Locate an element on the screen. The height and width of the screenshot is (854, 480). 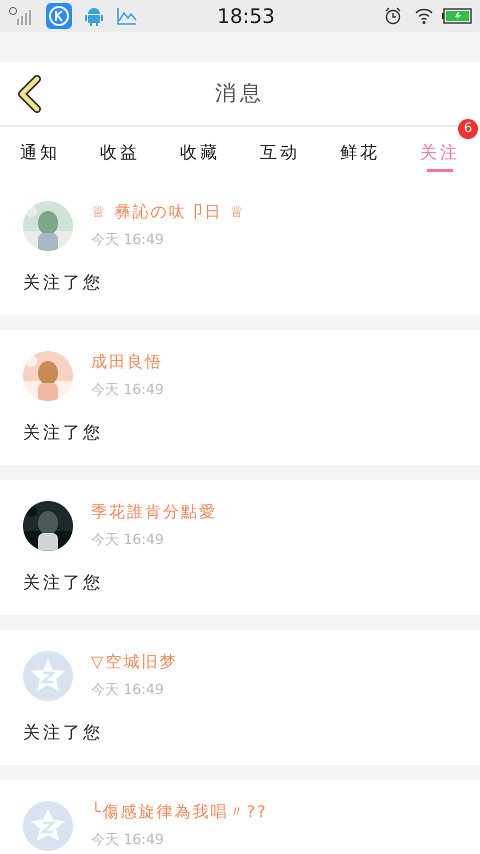
back-button is located at coordinates (30, 94).